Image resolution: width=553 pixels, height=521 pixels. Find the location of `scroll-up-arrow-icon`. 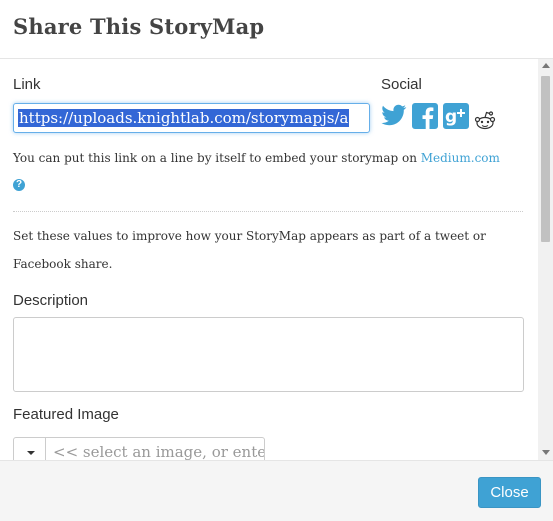

scroll-up-arrow-icon is located at coordinates (546, 65).